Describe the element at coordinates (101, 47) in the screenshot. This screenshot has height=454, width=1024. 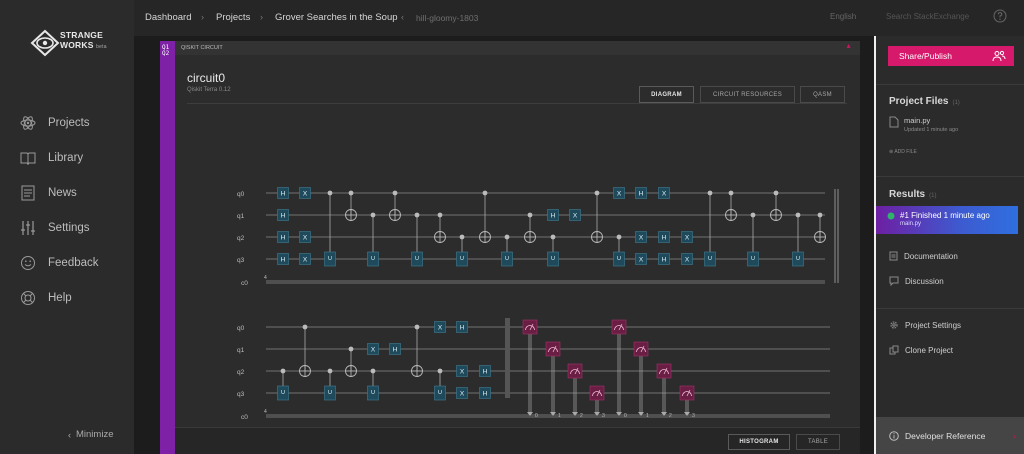
I see `brand-version: beta` at that location.